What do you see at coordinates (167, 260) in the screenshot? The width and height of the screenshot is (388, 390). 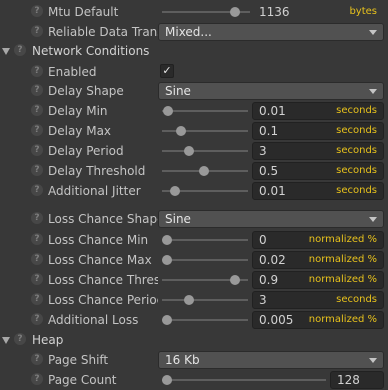 I see `loss-chance-max-slider-thumb` at bounding box center [167, 260].